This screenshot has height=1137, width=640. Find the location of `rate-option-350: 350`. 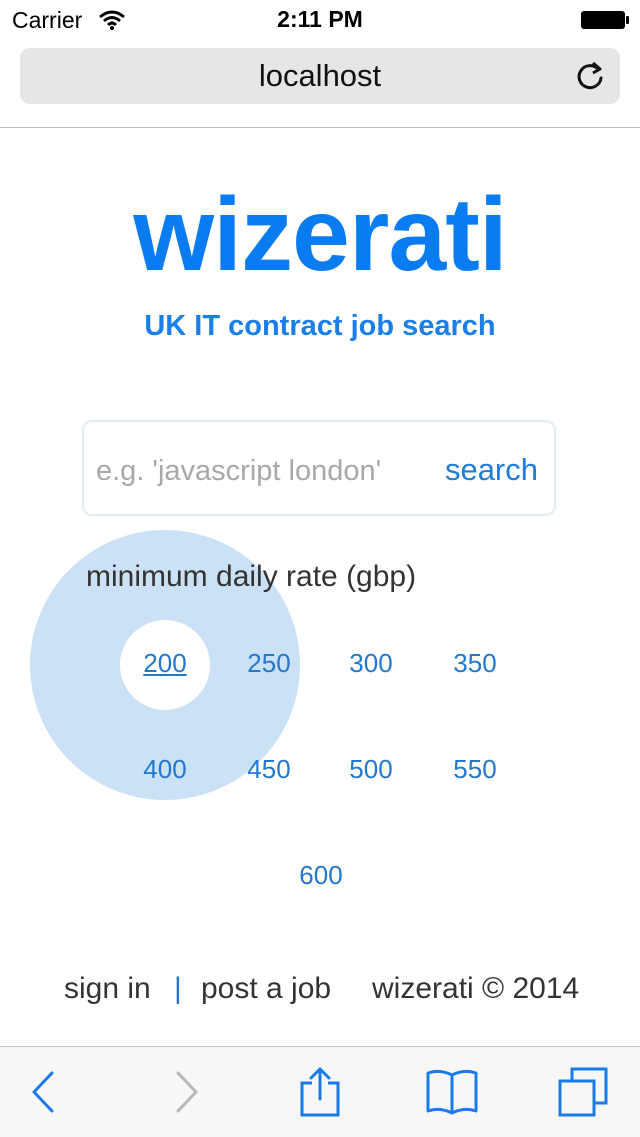

rate-option-350: 350 is located at coordinates (475, 663).